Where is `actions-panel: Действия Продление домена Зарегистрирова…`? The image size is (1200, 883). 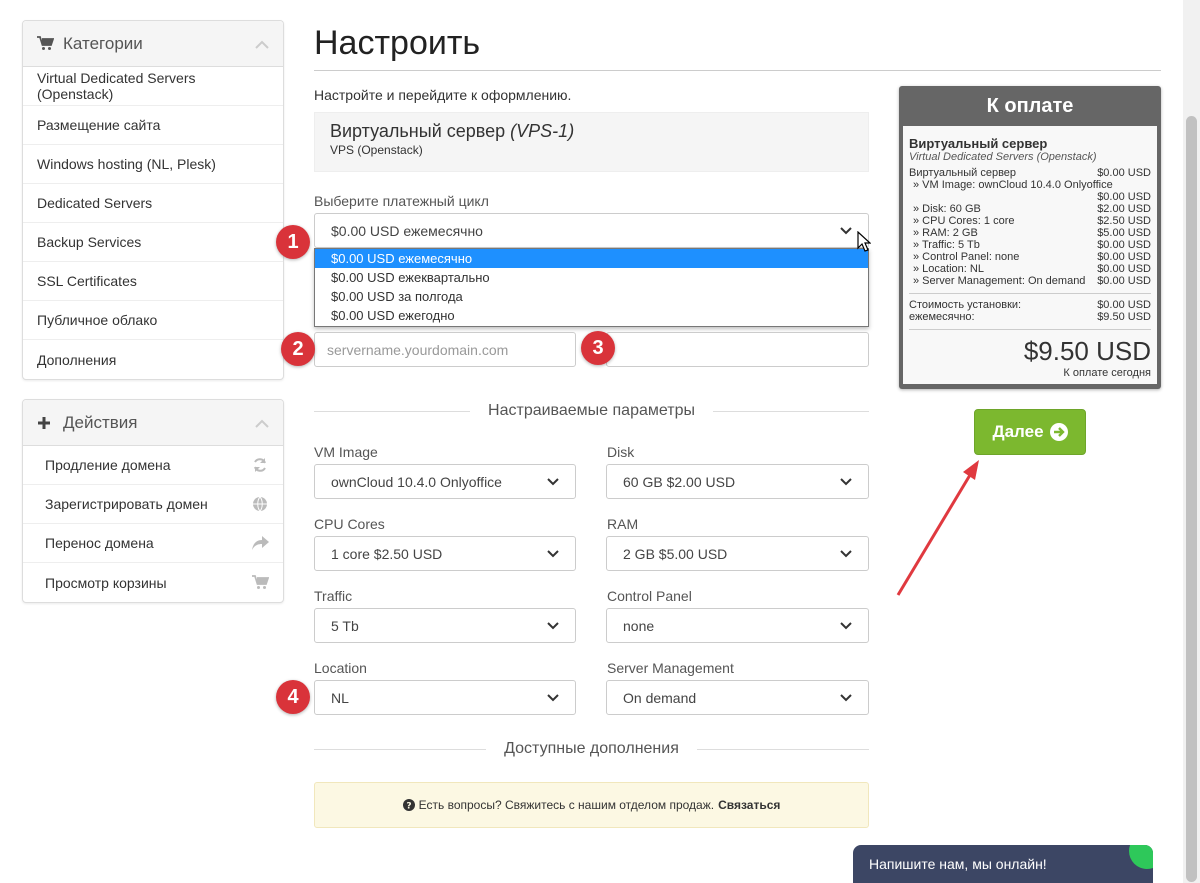
actions-panel: Действия Продление домена Зарегистрирова… is located at coordinates (153, 501).